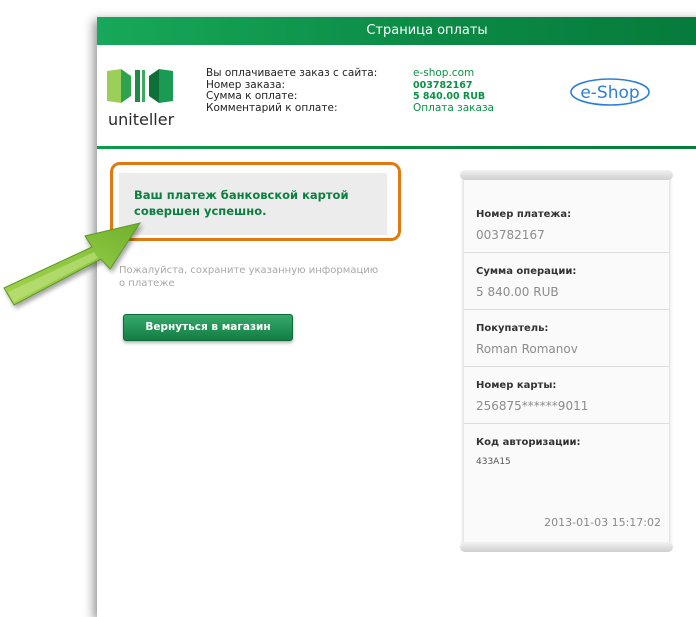 Image resolution: width=696 pixels, height=617 pixels. What do you see at coordinates (396, 31) in the screenshot?
I see `page-title: Страница оплаты` at bounding box center [396, 31].